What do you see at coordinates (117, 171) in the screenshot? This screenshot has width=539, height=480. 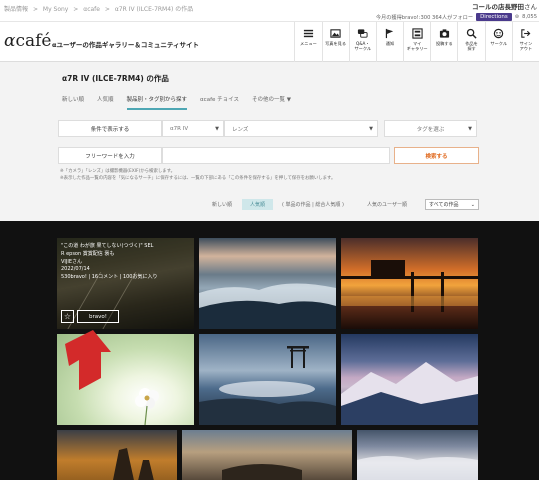 I see `filter-note: ※「カメラ」「レンズ」は撮影機器(EXIF)から検索します。` at bounding box center [117, 171].